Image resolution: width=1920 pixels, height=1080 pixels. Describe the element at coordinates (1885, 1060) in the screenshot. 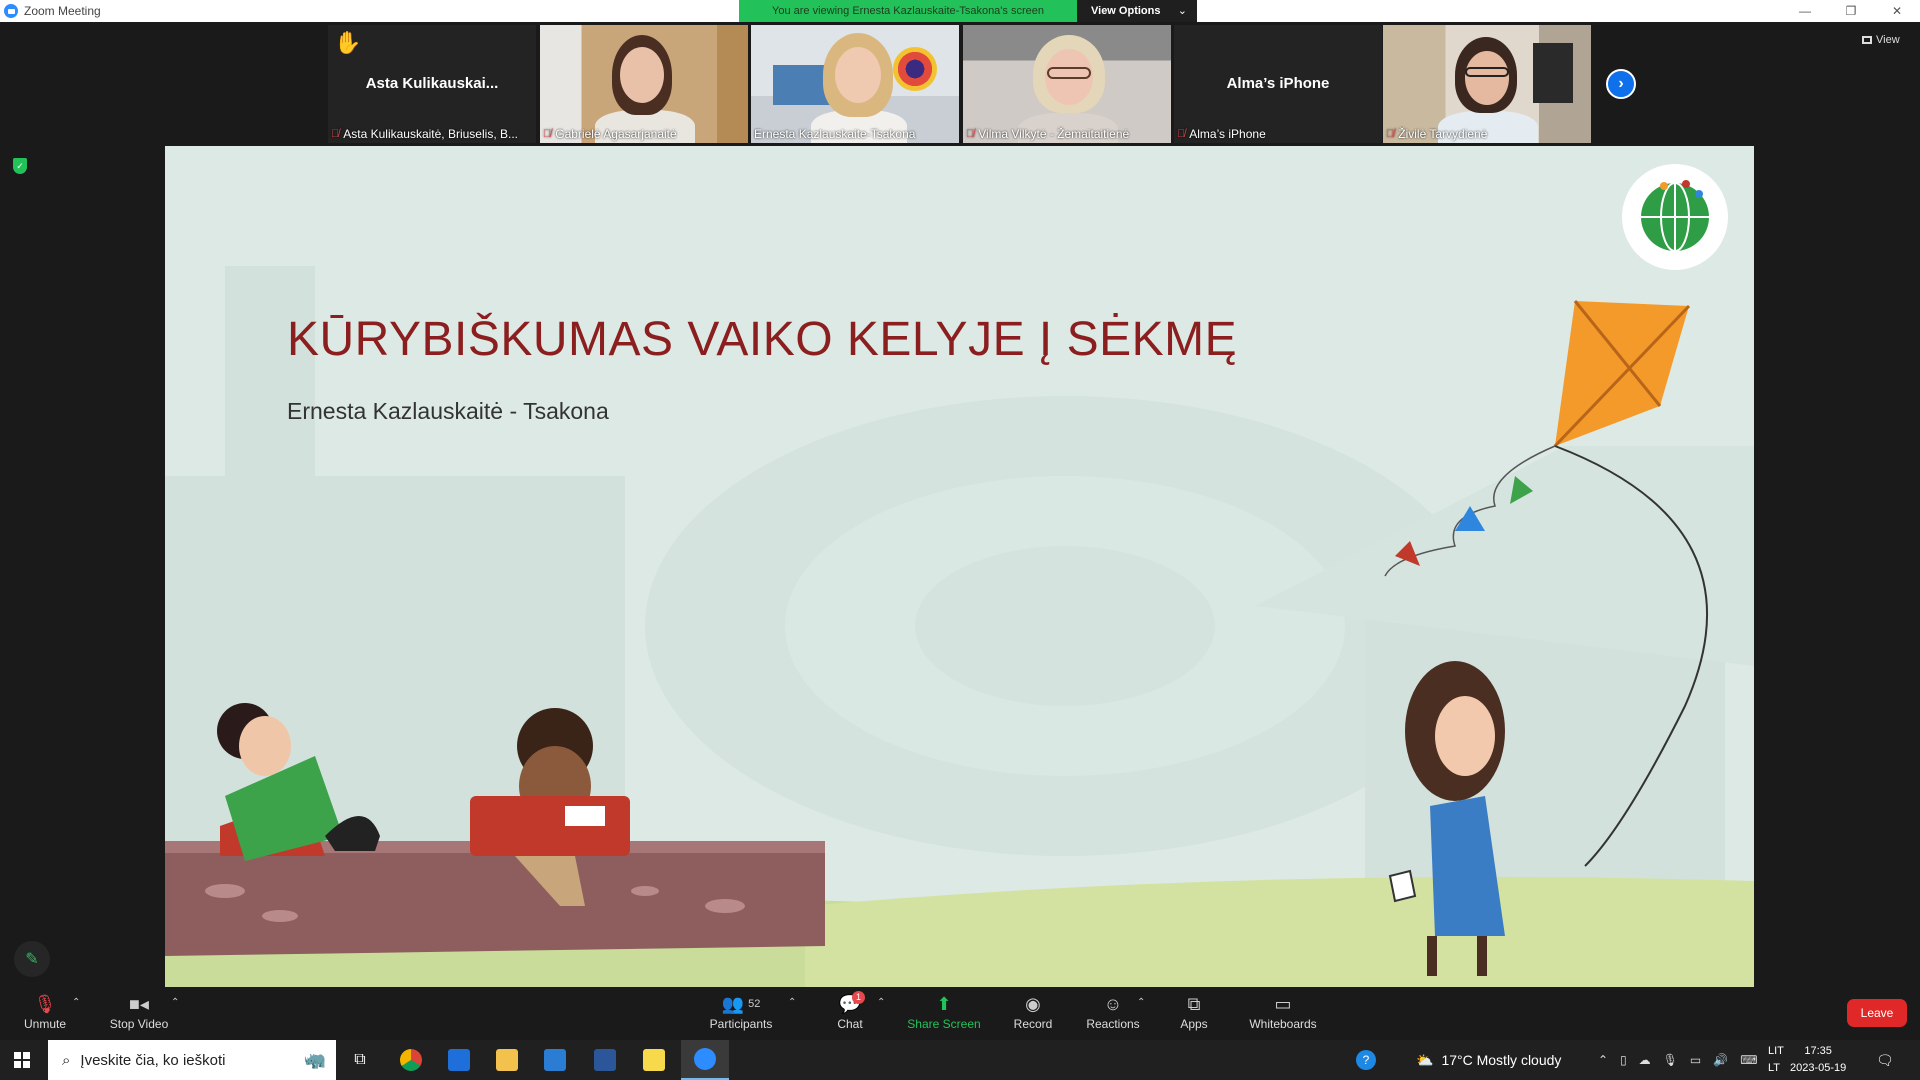

I see `notifications-icon: 🗨` at that location.